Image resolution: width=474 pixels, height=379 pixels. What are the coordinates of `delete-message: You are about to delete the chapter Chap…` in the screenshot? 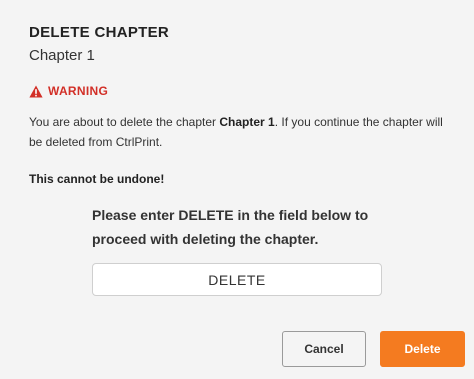 It's located at (244, 132).